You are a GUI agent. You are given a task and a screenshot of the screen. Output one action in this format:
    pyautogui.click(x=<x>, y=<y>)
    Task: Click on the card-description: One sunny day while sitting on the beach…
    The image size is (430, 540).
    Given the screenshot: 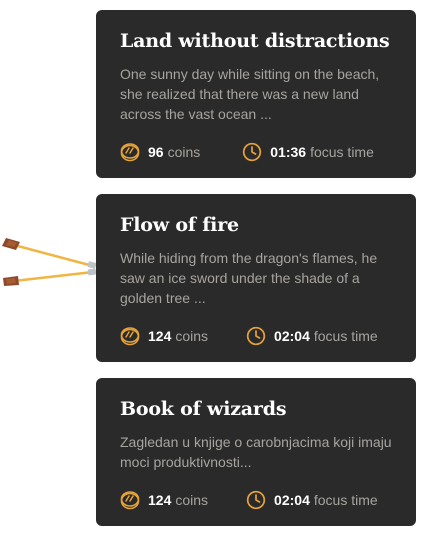 What is the action you would take?
    pyautogui.click(x=250, y=94)
    